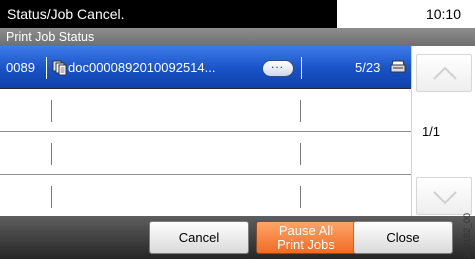 The width and height of the screenshot is (475, 259). Describe the element at coordinates (398, 66) in the screenshot. I see `output-tray-icon` at that location.